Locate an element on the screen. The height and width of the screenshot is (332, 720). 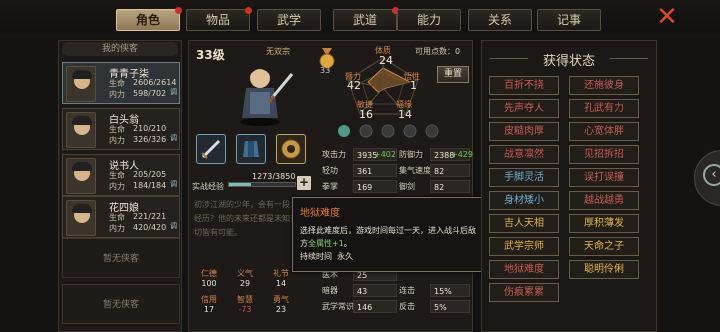
party-member-card: 青青子柒 生命 2606/2614 内力 598/702 调 is located at coordinates (121, 83).